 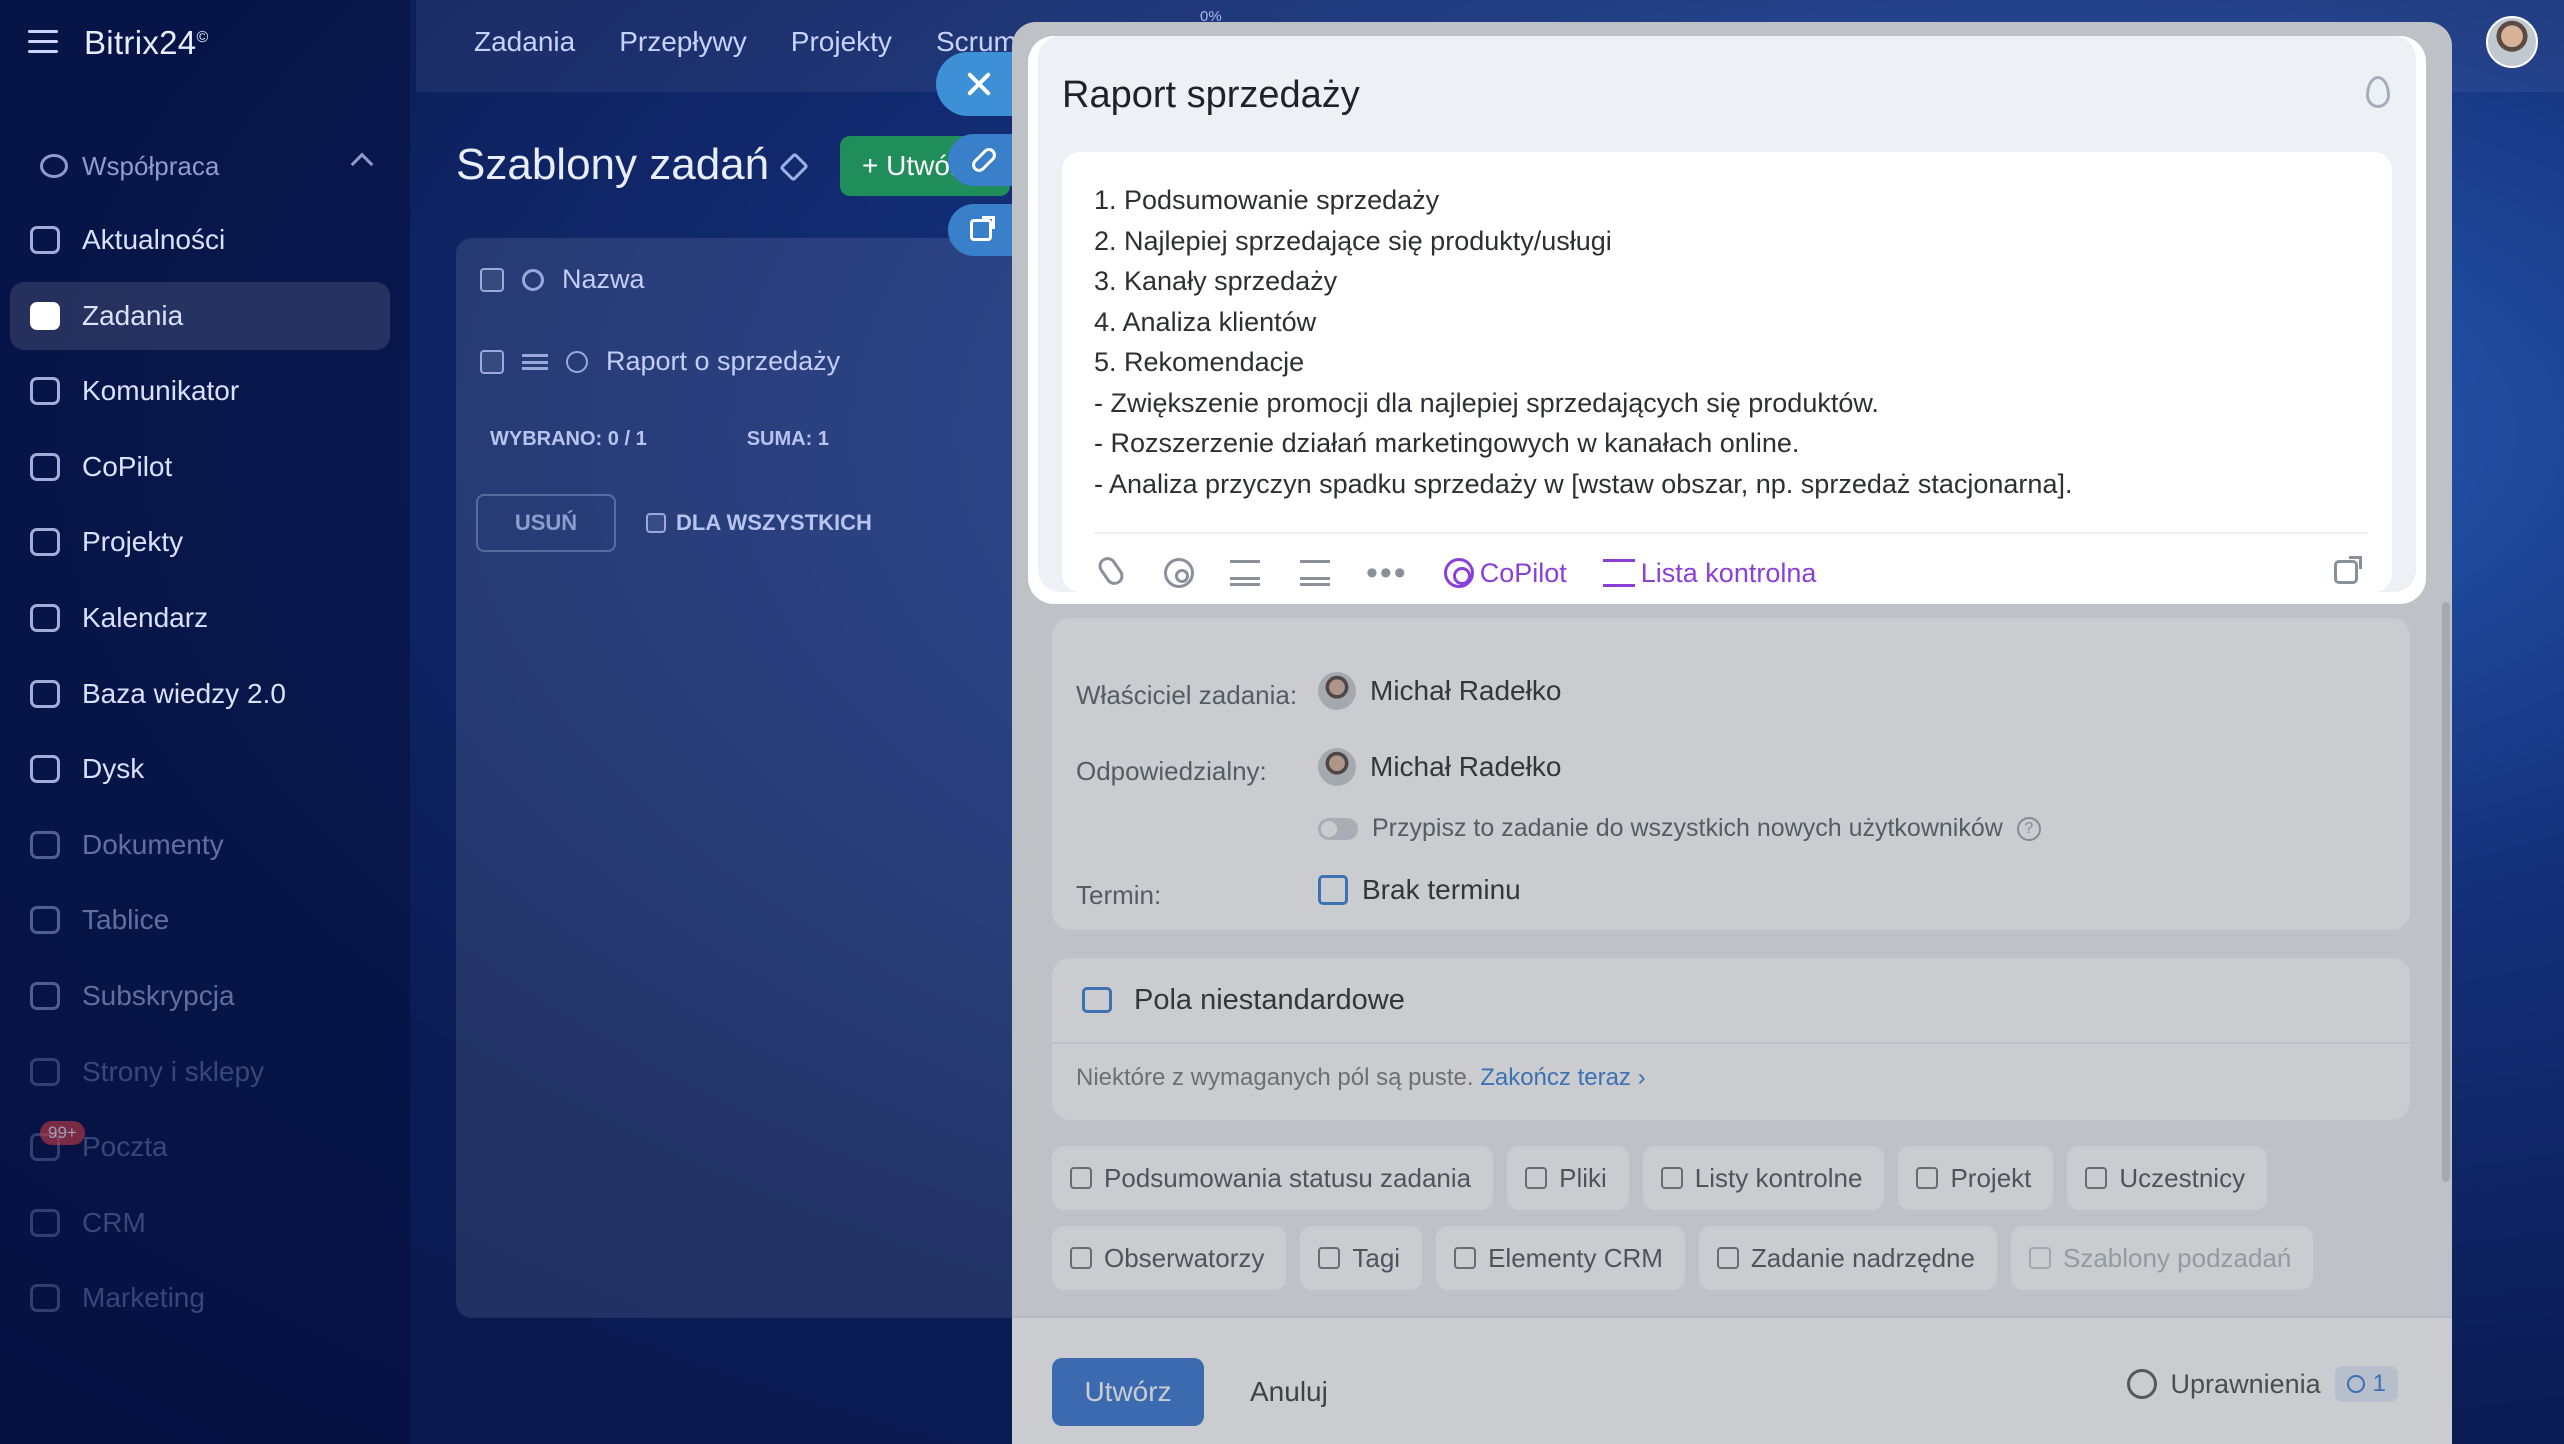 What do you see at coordinates (1458, 573) in the screenshot?
I see `copilot-icon` at bounding box center [1458, 573].